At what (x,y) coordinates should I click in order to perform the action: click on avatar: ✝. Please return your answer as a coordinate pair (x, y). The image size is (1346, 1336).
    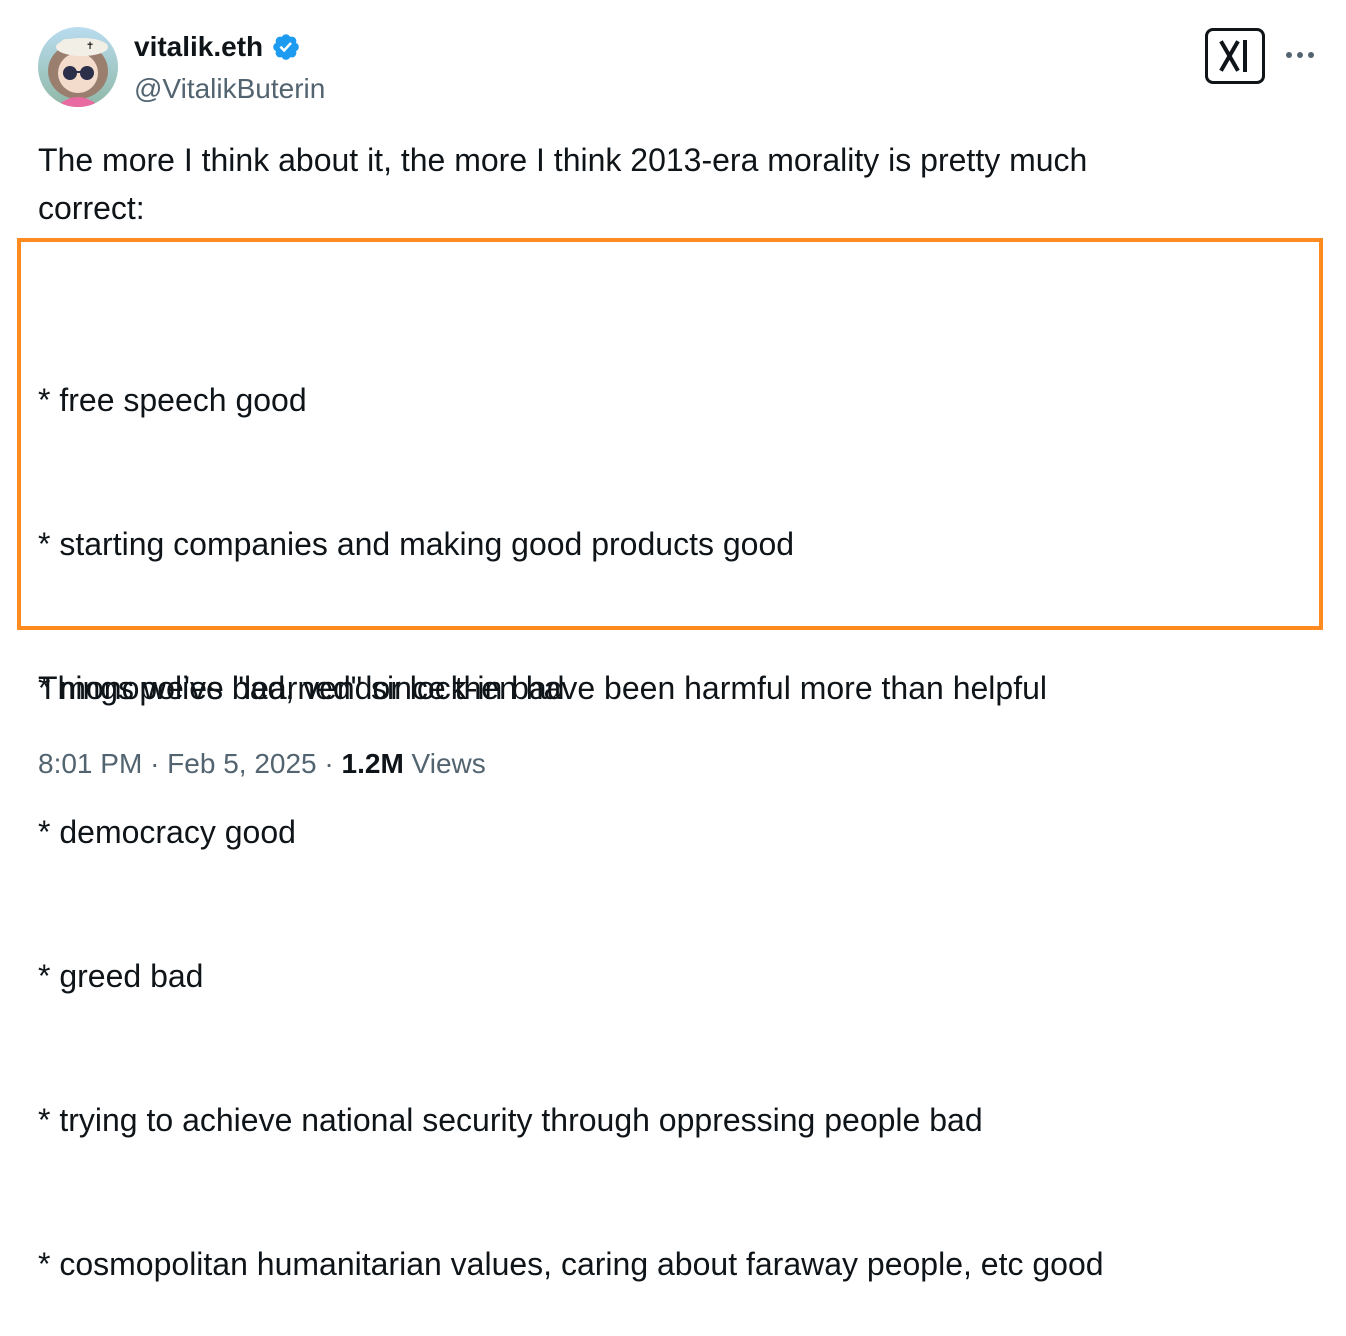
    Looking at the image, I should click on (78, 67).